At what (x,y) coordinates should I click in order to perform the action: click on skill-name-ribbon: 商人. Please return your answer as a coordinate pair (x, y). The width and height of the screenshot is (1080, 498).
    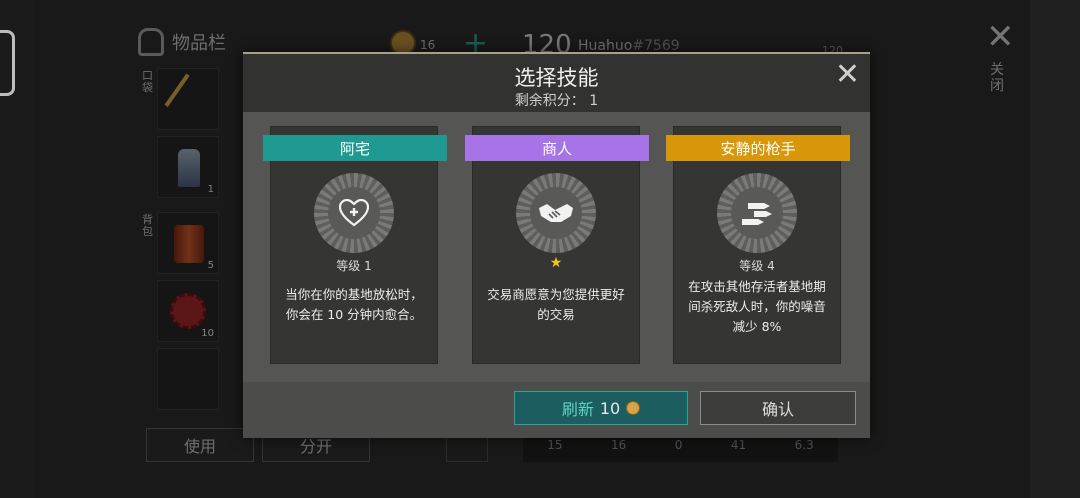
    Looking at the image, I should click on (557, 148).